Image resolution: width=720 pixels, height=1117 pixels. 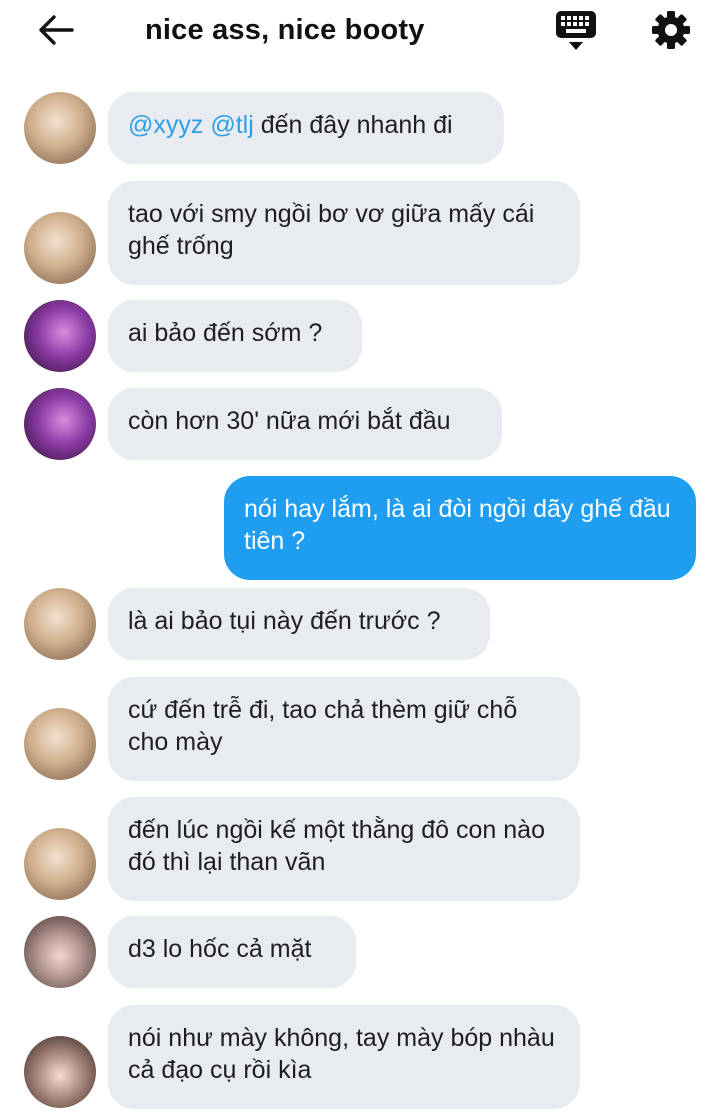 I want to click on message-text: là ai bảo tụi này đến trước ?, so click(x=284, y=621).